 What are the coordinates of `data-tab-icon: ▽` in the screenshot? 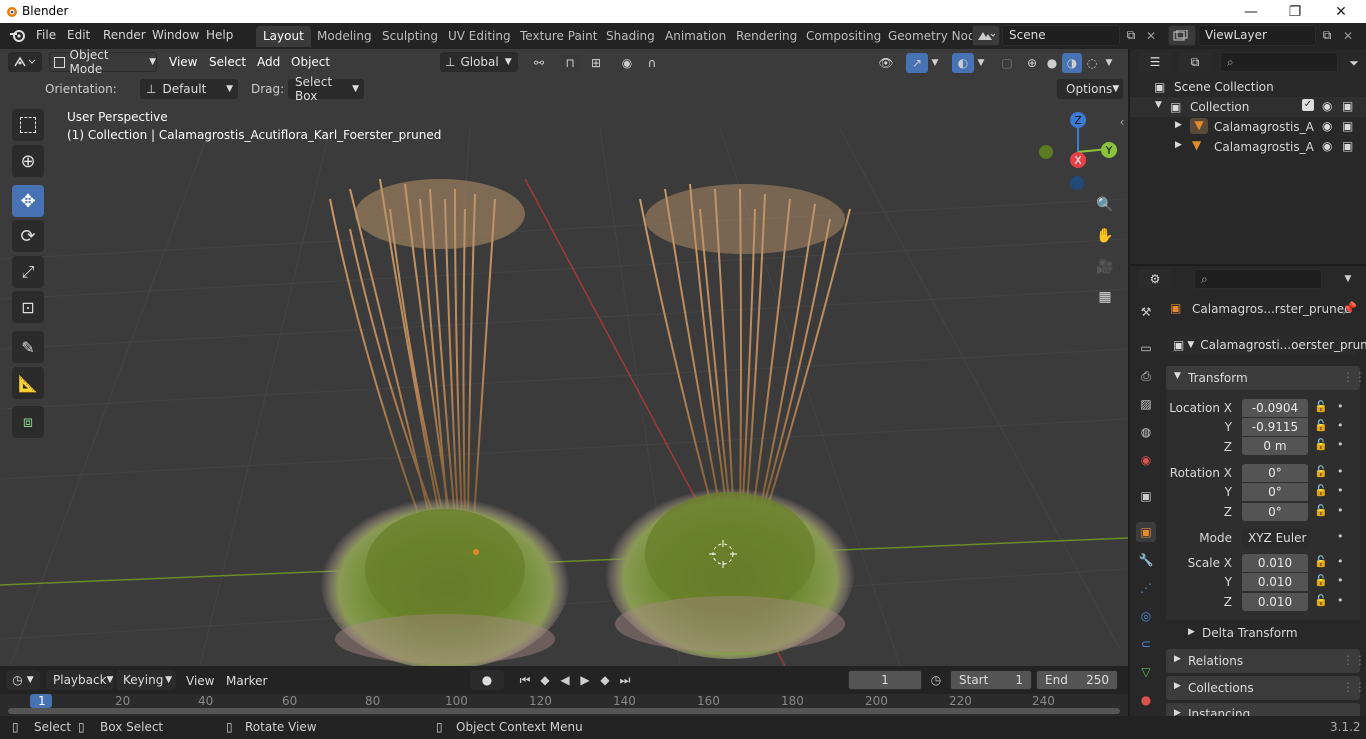 It's located at (1146, 672).